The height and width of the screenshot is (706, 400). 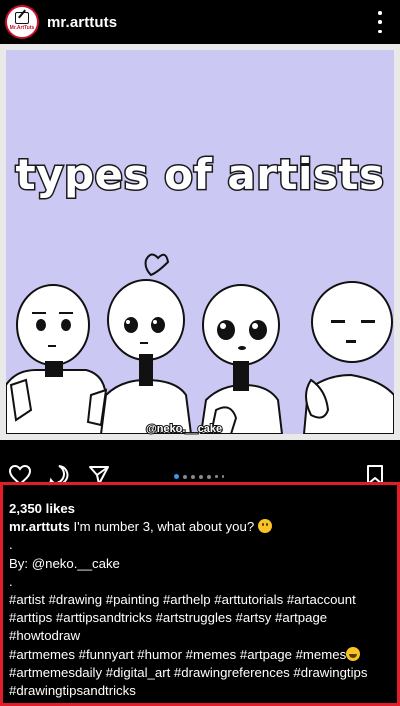 I want to click on username: mr.arttuts, so click(x=82, y=22).